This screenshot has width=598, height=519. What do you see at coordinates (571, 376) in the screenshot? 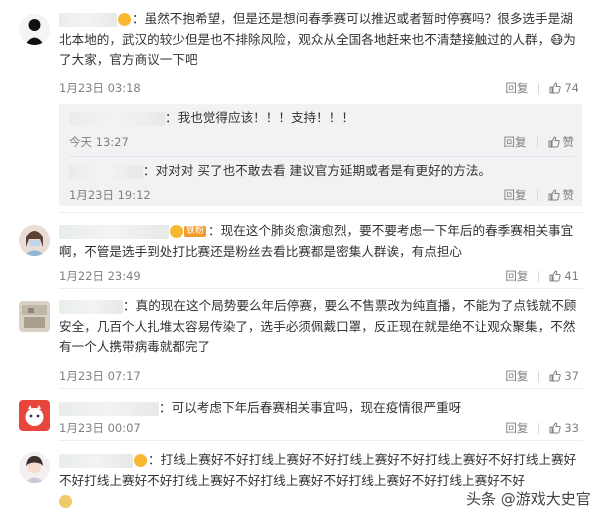
I see `like-count: 37` at bounding box center [571, 376].